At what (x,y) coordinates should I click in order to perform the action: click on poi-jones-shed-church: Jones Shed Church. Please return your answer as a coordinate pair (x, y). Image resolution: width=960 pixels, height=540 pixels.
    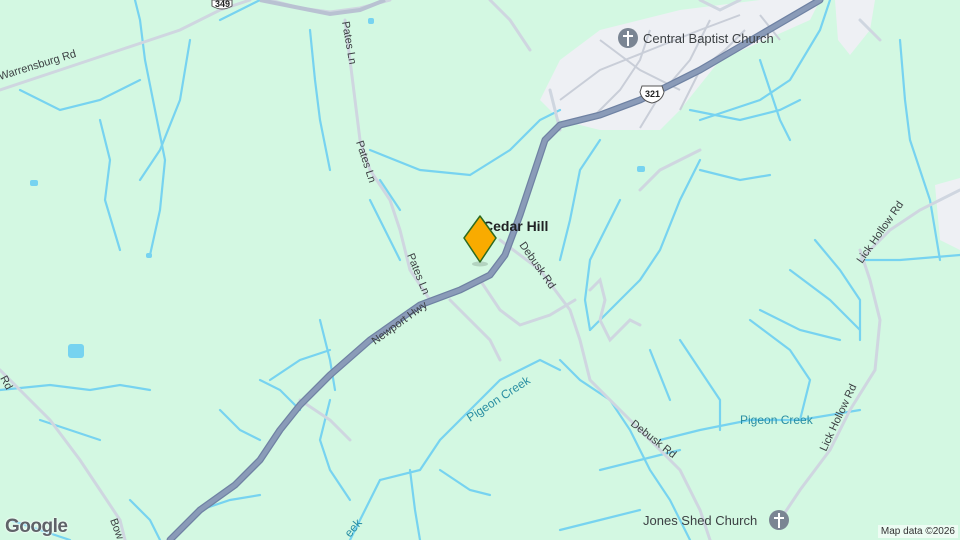
    Looking at the image, I should click on (716, 520).